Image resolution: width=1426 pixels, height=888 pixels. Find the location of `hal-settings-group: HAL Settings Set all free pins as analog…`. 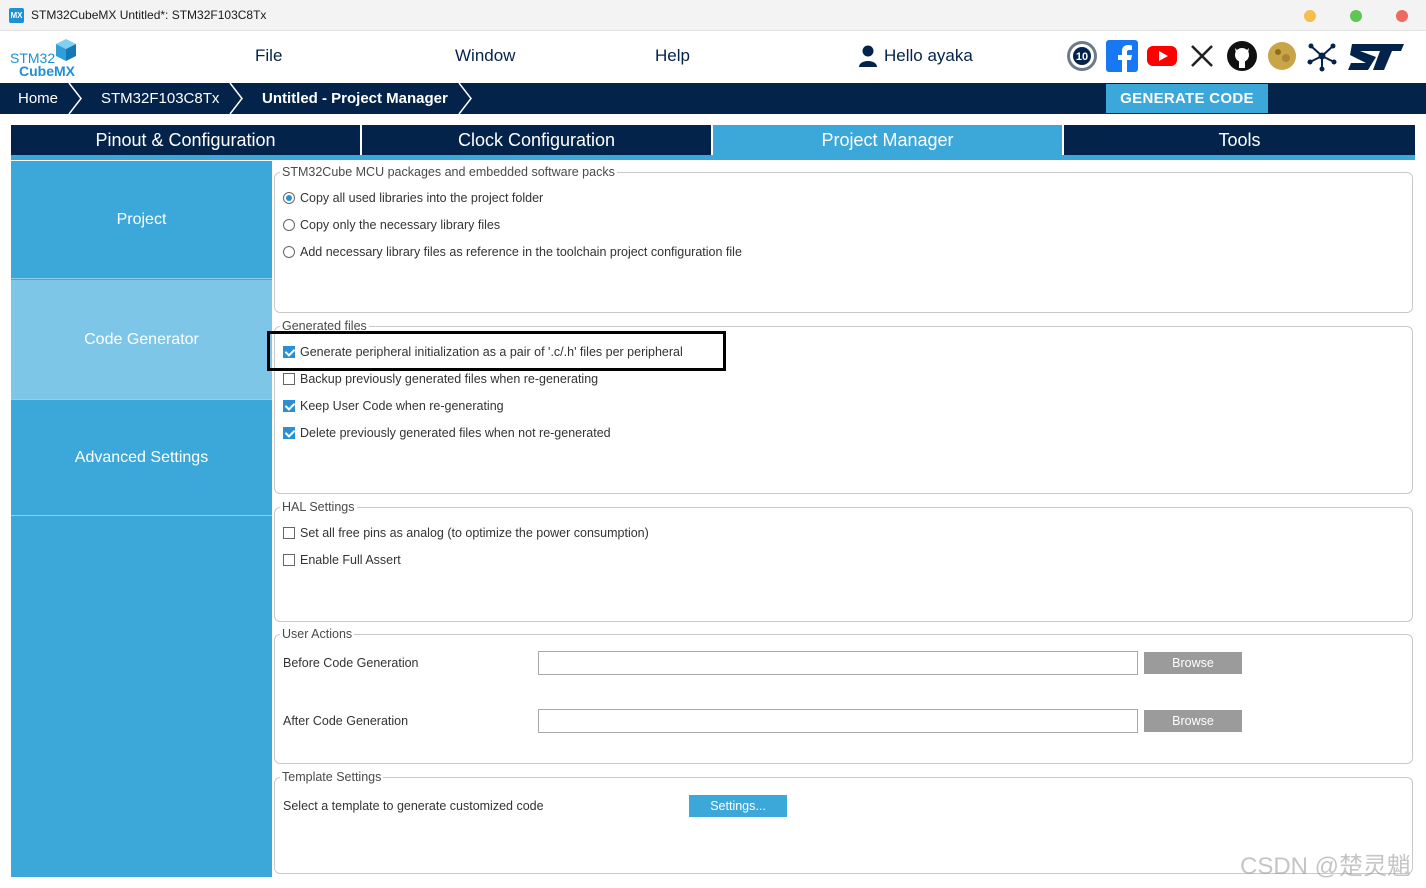

hal-settings-group: HAL Settings Set all free pins as analog… is located at coordinates (843, 560).